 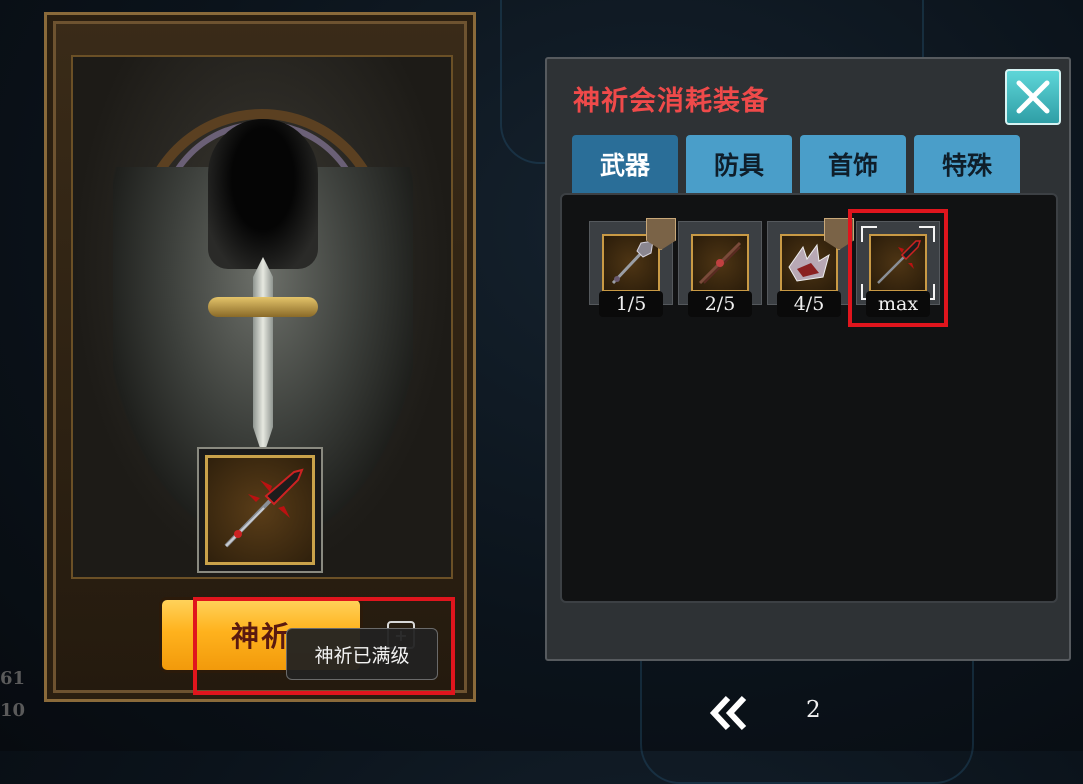 What do you see at coordinates (631, 304) in the screenshot?
I see `item-level: 1/5` at bounding box center [631, 304].